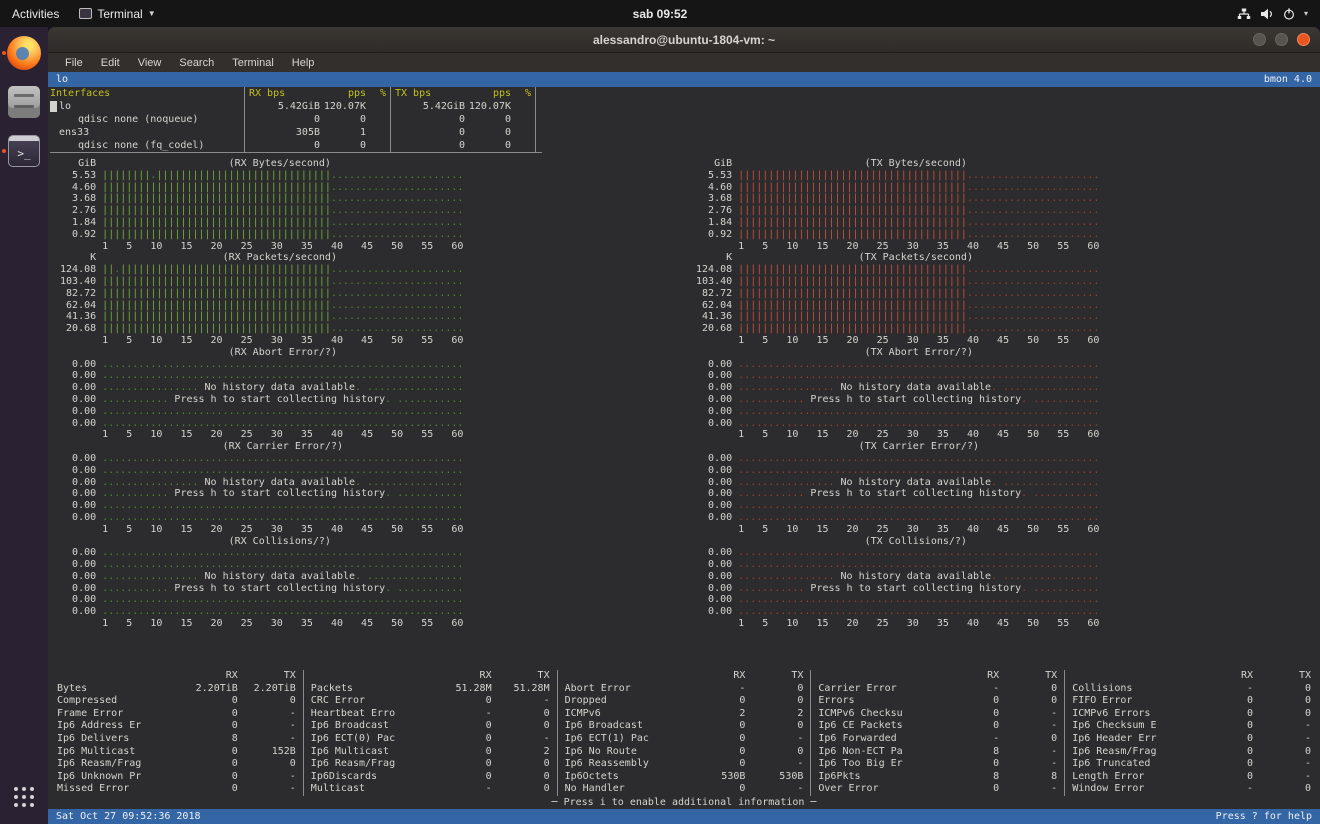  What do you see at coordinates (78, 163) in the screenshot?
I see `graph-unit-label: GiB` at bounding box center [78, 163].